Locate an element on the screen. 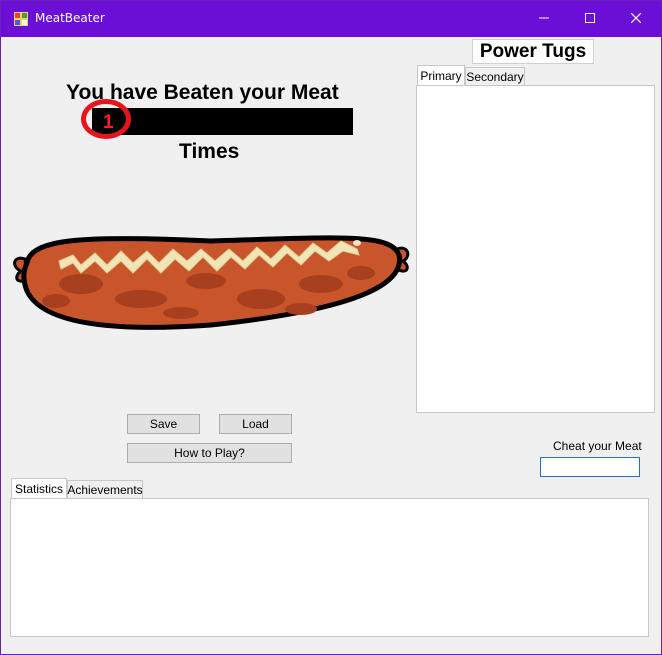 The width and height of the screenshot is (662, 655). tab-primary: Primary is located at coordinates (441, 75).